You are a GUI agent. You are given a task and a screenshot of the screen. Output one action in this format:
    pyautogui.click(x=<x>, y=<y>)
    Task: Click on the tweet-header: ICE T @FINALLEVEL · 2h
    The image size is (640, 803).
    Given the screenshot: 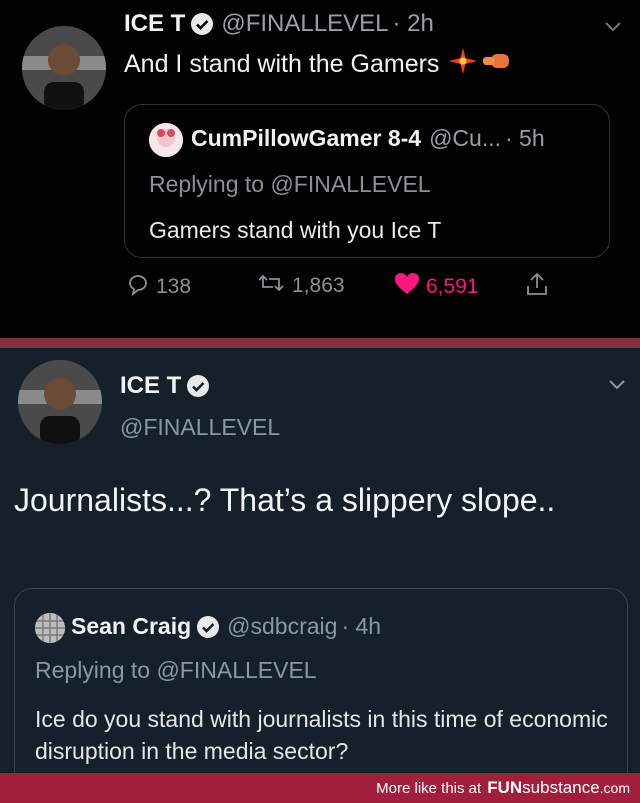 What is the action you would take?
    pyautogui.click(x=279, y=24)
    